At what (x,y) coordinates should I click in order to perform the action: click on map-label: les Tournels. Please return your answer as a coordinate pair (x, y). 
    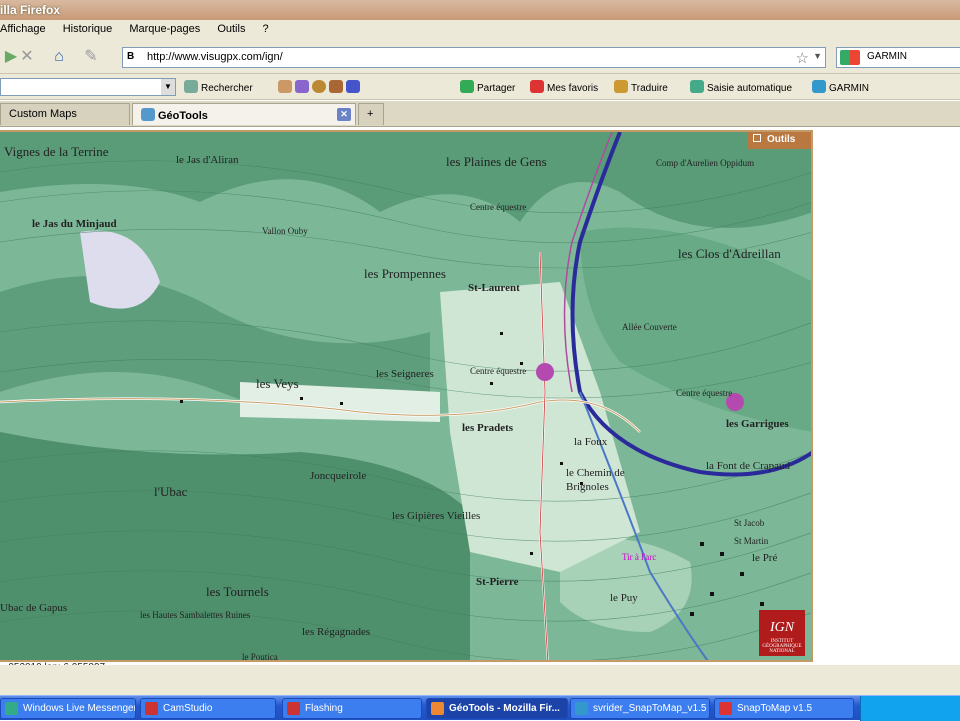
    Looking at the image, I should click on (237, 591).